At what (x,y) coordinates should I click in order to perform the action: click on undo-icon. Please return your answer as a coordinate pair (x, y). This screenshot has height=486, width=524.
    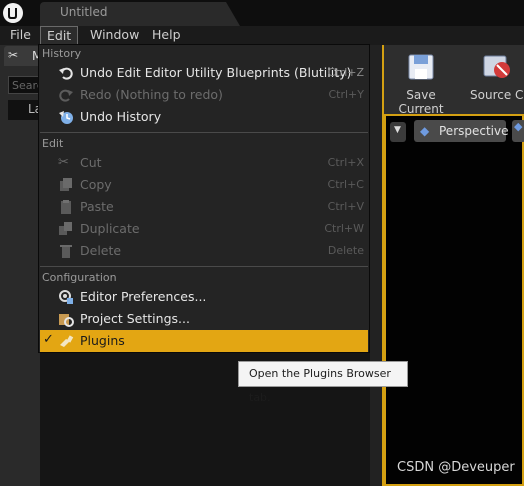
    Looking at the image, I should click on (66, 73).